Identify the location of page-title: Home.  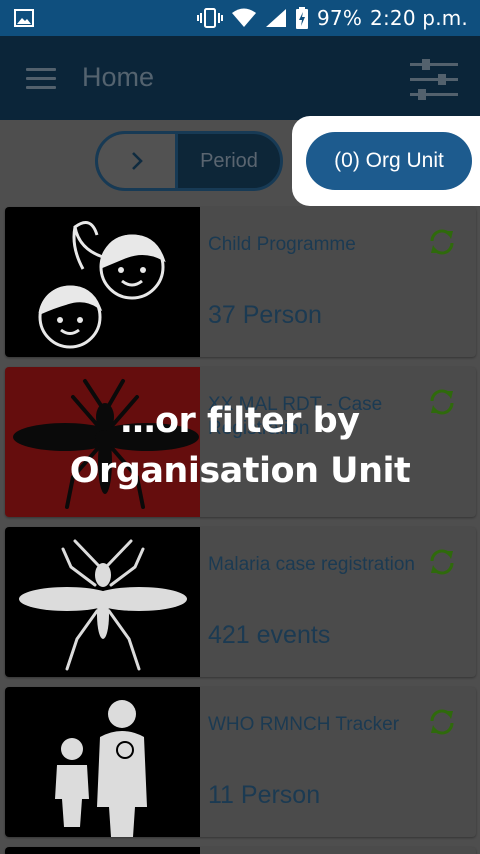
(118, 77).